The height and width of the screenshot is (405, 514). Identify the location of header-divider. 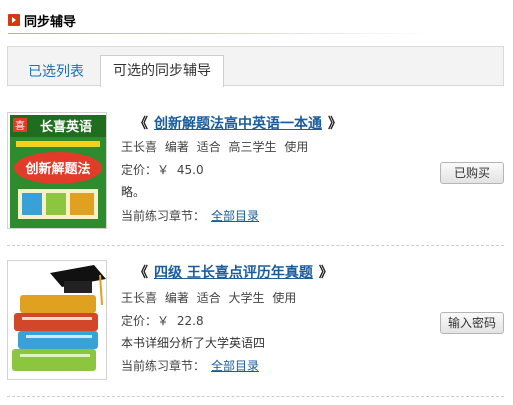
(219, 33).